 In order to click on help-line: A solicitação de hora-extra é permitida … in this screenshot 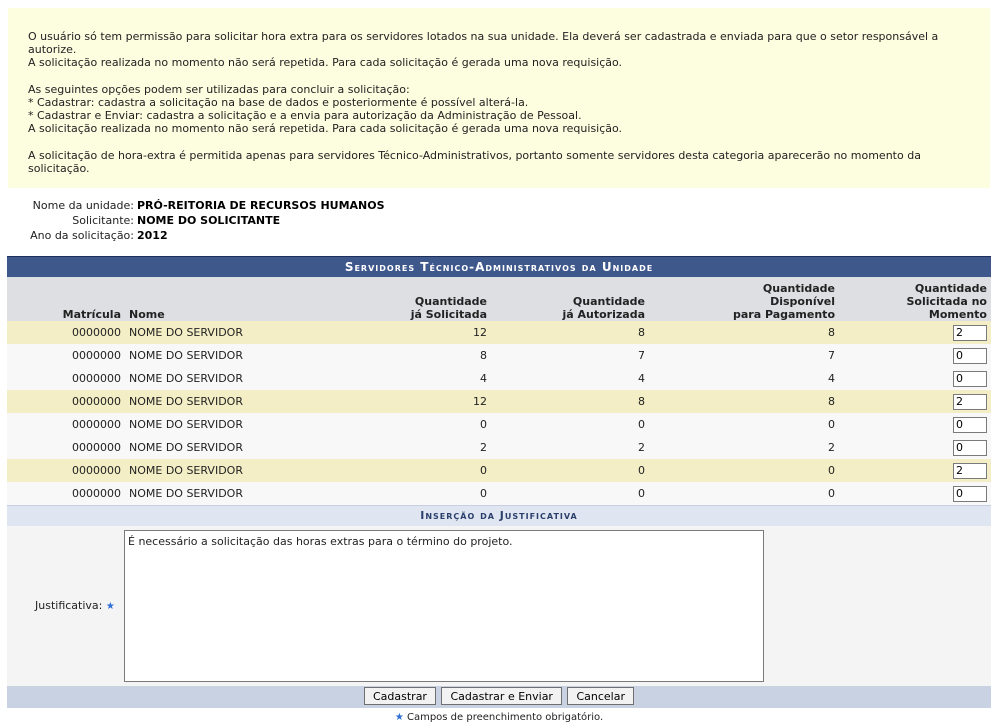, I will do `click(474, 162)`.